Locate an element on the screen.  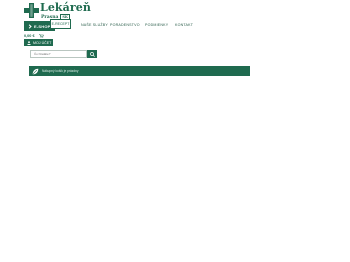
user-icon is located at coordinates (29, 42).